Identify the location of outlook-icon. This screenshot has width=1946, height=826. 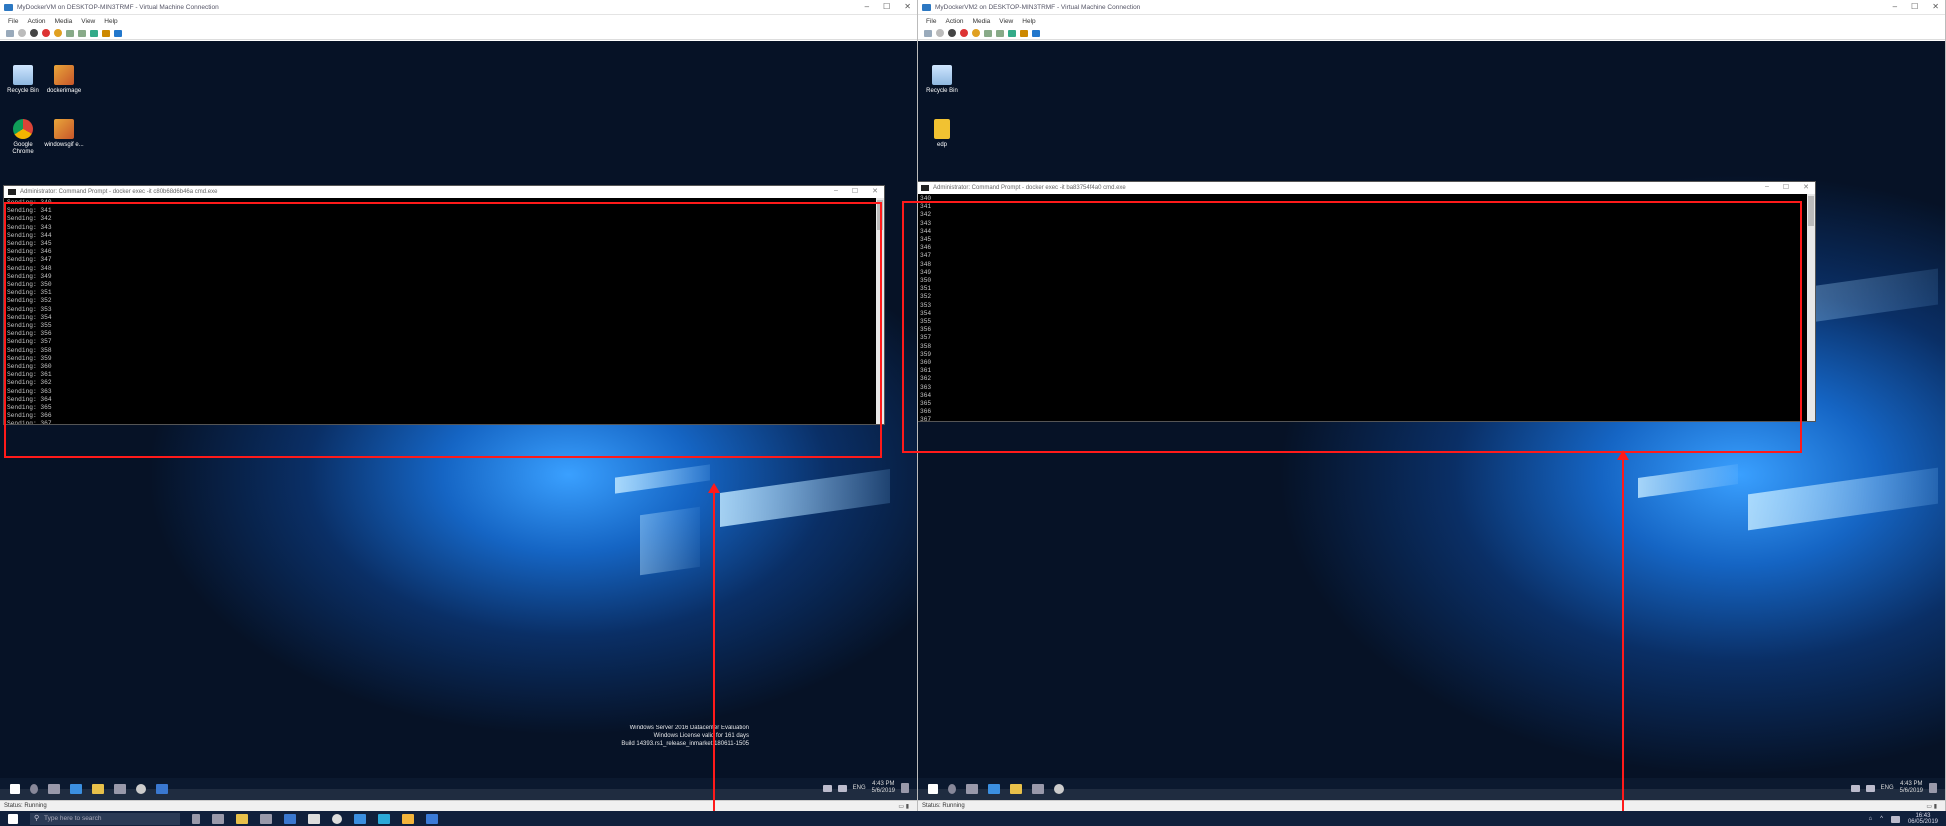
(290, 818).